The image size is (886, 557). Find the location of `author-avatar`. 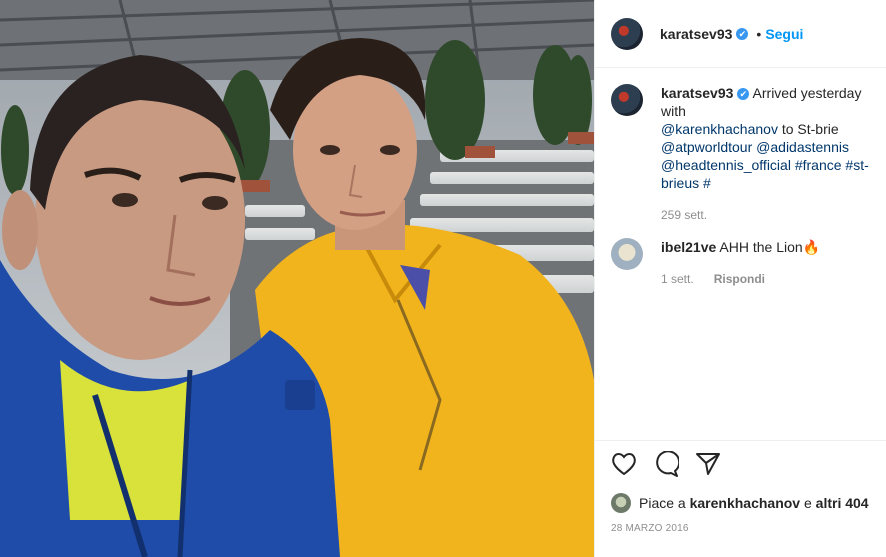

author-avatar is located at coordinates (627, 33).